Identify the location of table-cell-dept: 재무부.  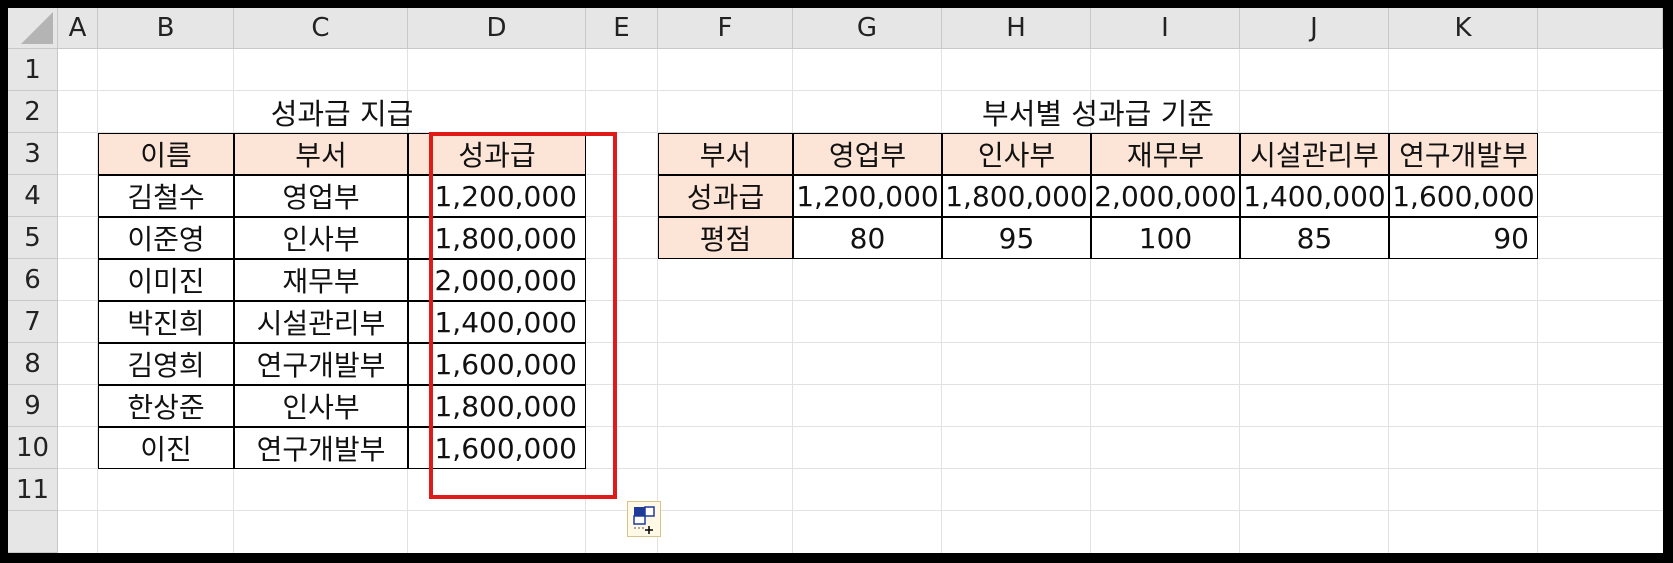
(321, 280).